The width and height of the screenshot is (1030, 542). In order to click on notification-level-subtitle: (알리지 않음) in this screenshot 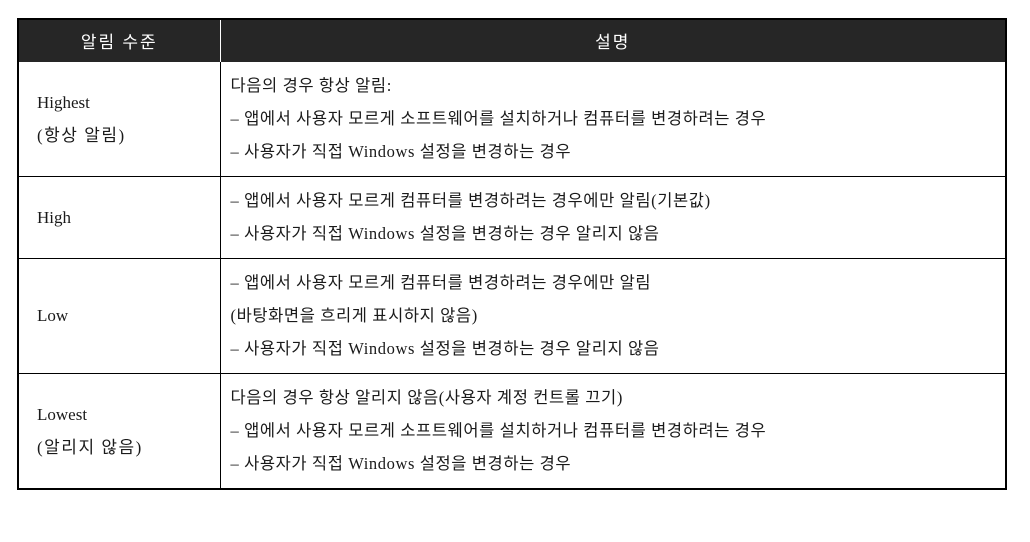, I will do `click(90, 447)`.